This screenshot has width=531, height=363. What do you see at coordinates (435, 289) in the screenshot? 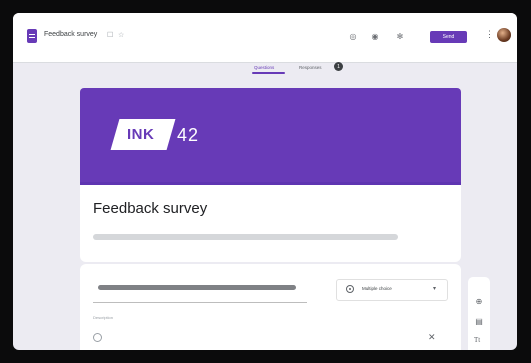
I see `chevron-down-icon: ▾` at bounding box center [435, 289].